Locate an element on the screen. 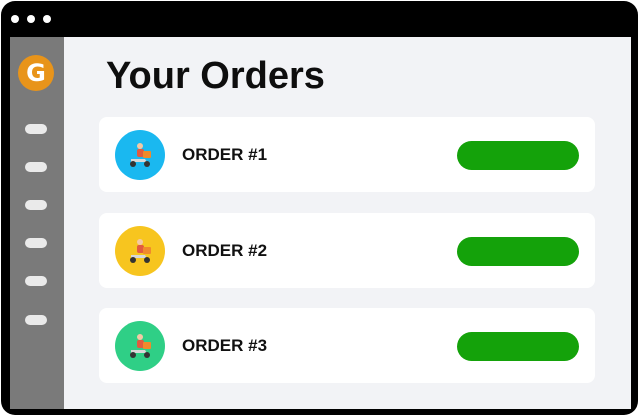 This screenshot has height=418, width=640. order-card: ORDER #3 is located at coordinates (347, 345).